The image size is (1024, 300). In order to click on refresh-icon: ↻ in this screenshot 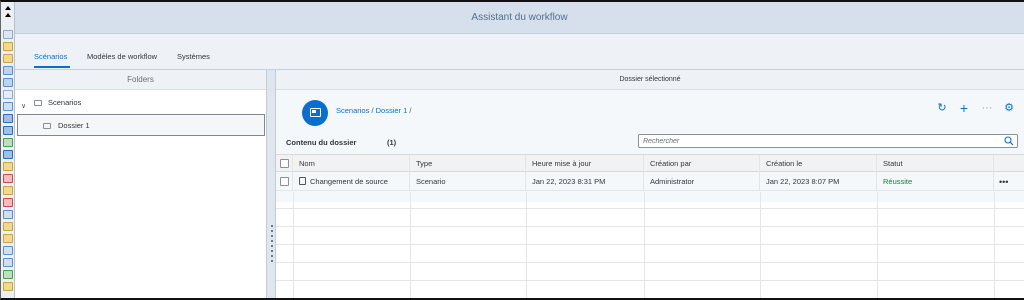, I will do `click(942, 108)`.